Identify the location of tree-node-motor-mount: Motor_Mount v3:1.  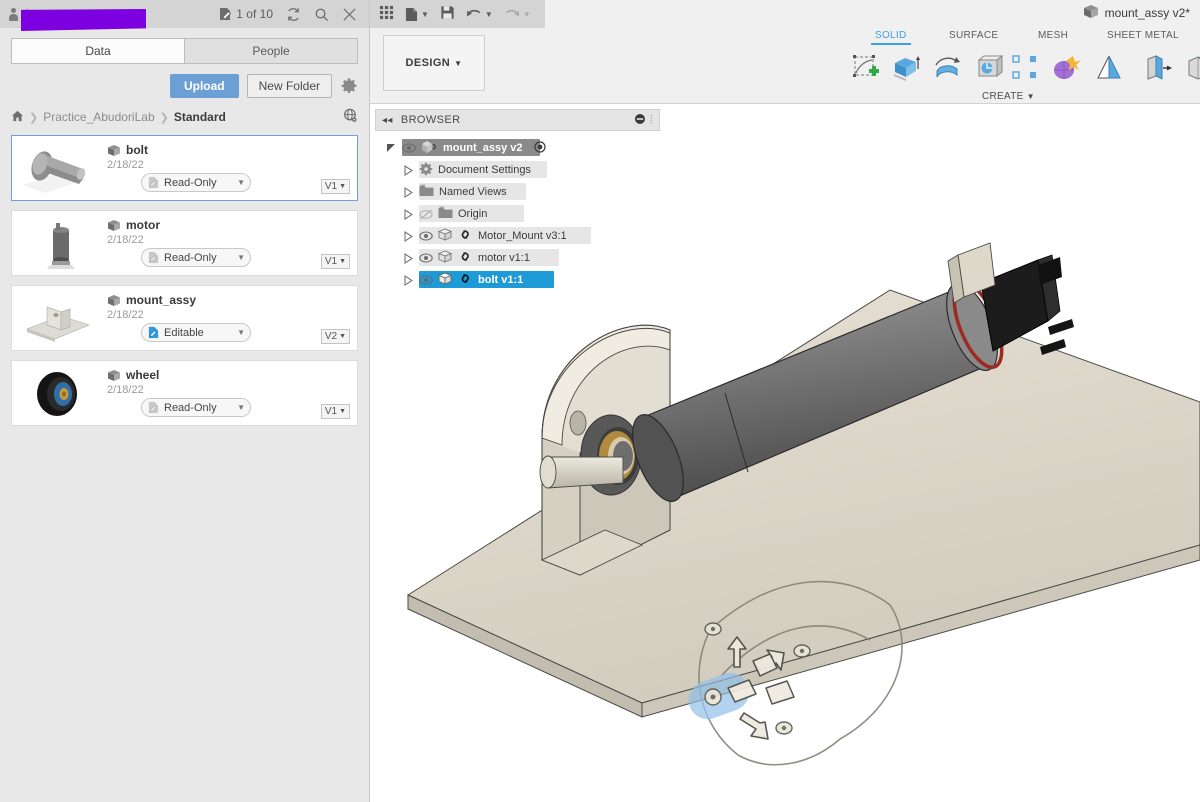
(517, 236).